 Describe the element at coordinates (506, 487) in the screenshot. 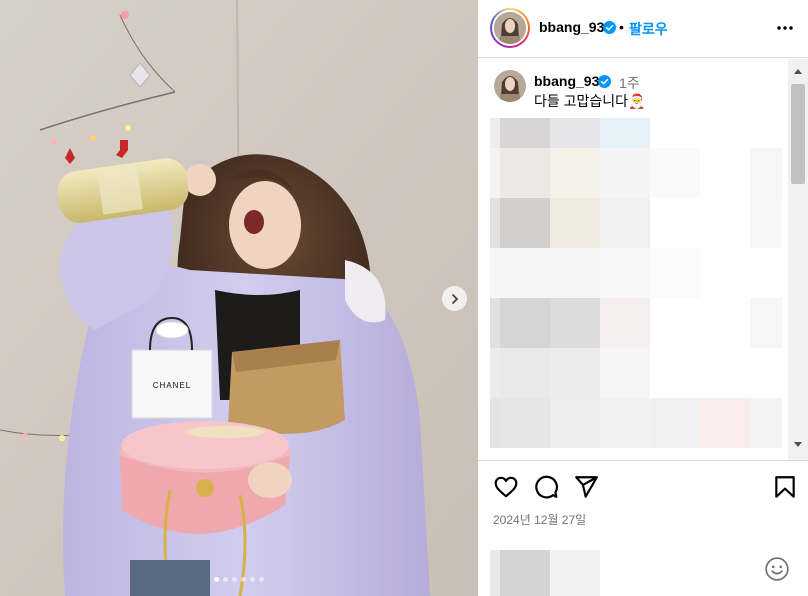

I see `heart-icon` at that location.